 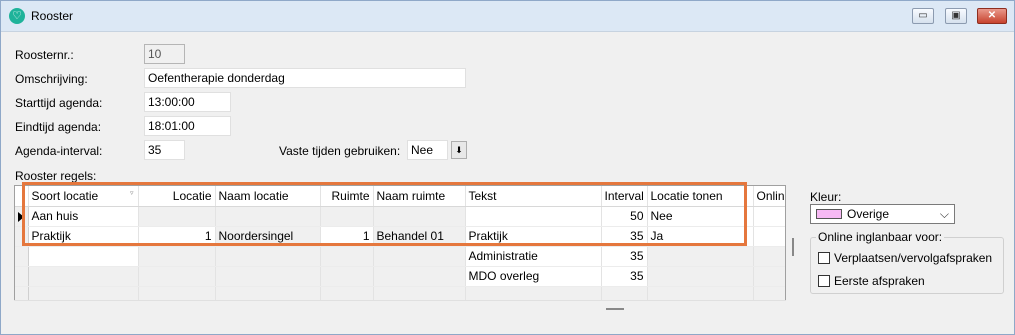 I want to click on vaste-tijden-dropdown-icon: ⬇, so click(x=459, y=150).